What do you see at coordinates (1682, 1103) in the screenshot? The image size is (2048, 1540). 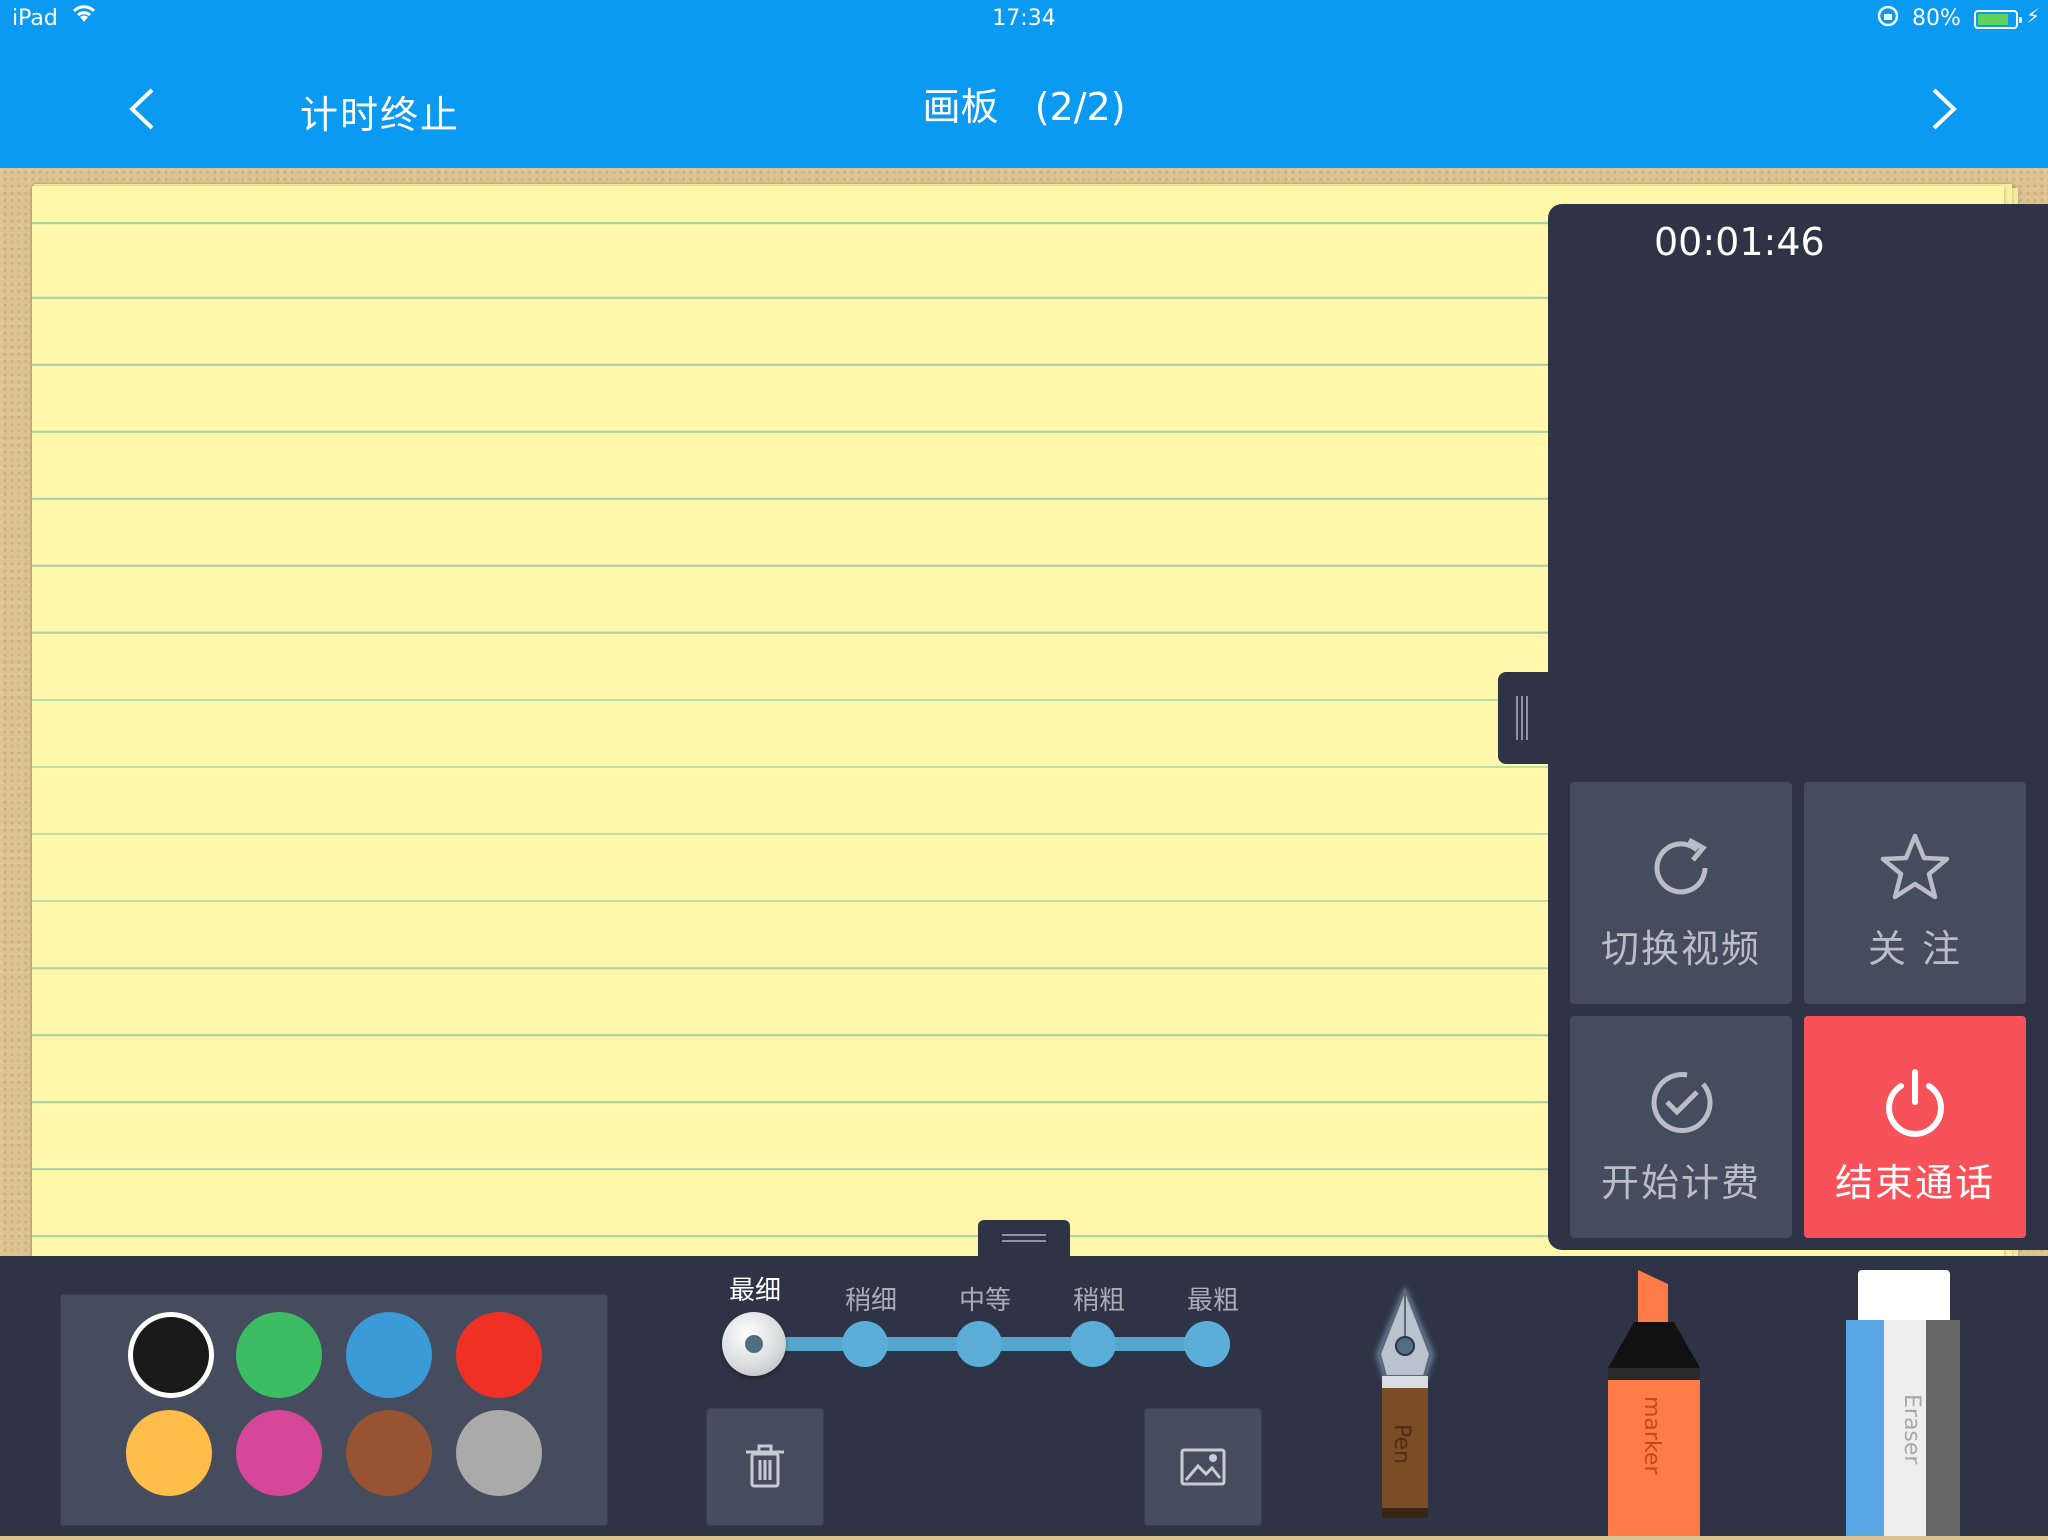 I see `check-circle-icon` at bounding box center [1682, 1103].